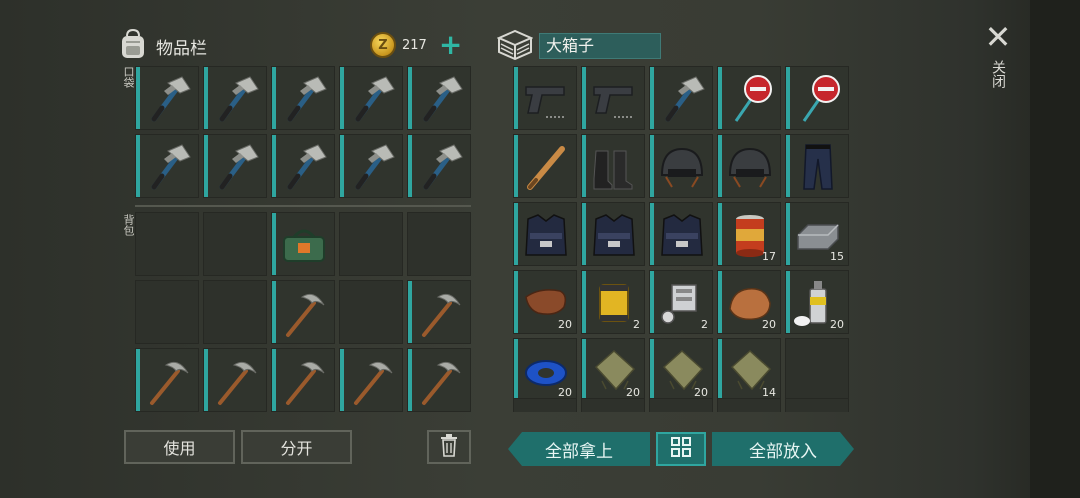 The width and height of the screenshot is (1080, 498). I want to click on sort-button, so click(681, 449).